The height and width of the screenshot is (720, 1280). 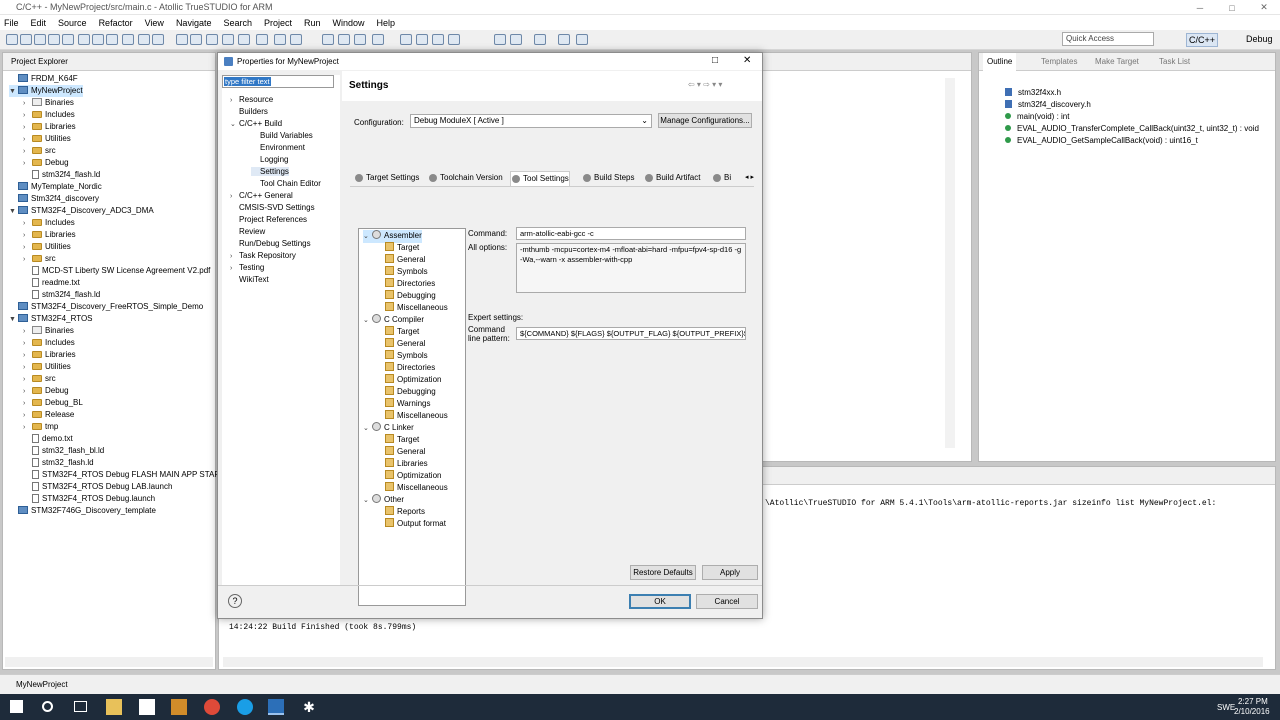 I want to click on task-view-icon, so click(x=80, y=706).